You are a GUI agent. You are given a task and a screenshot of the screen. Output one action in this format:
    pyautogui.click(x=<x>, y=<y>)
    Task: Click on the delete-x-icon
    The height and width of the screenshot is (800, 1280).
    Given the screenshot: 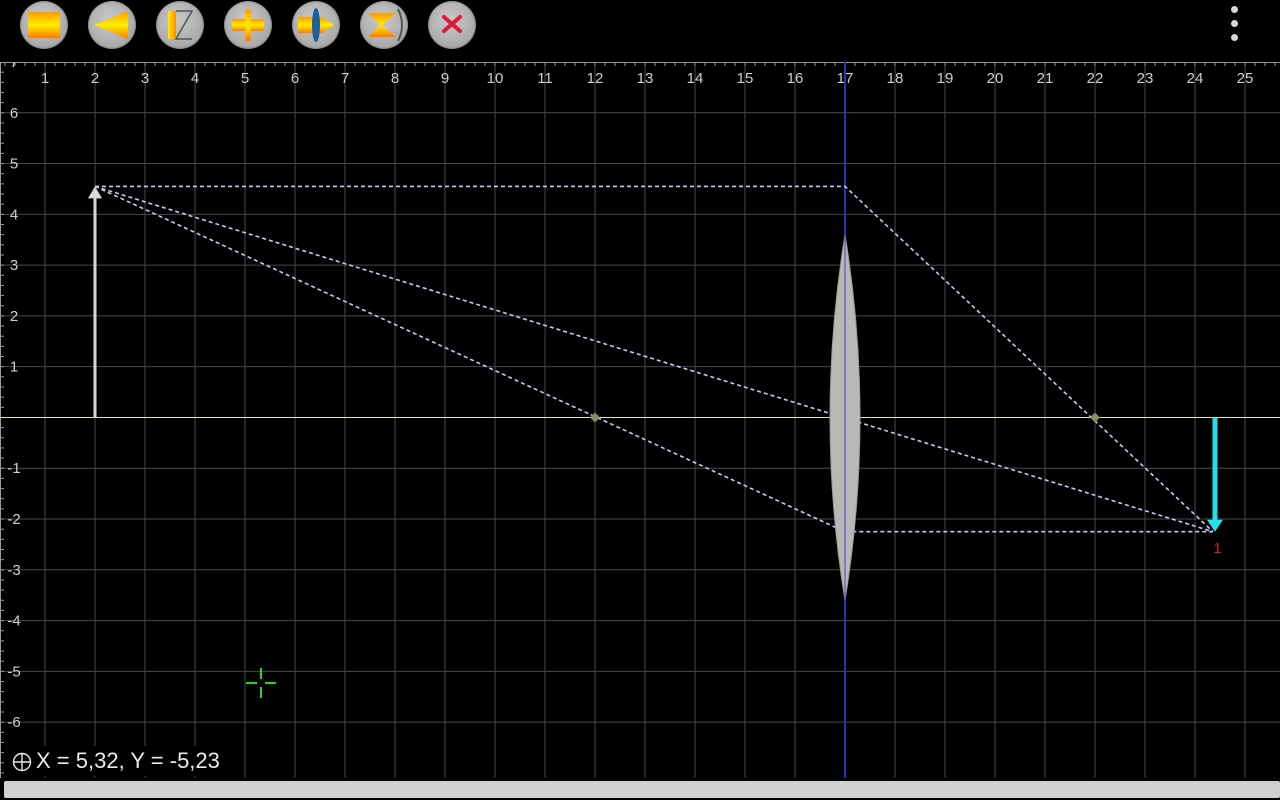 What is the action you would take?
    pyautogui.click(x=452, y=24)
    